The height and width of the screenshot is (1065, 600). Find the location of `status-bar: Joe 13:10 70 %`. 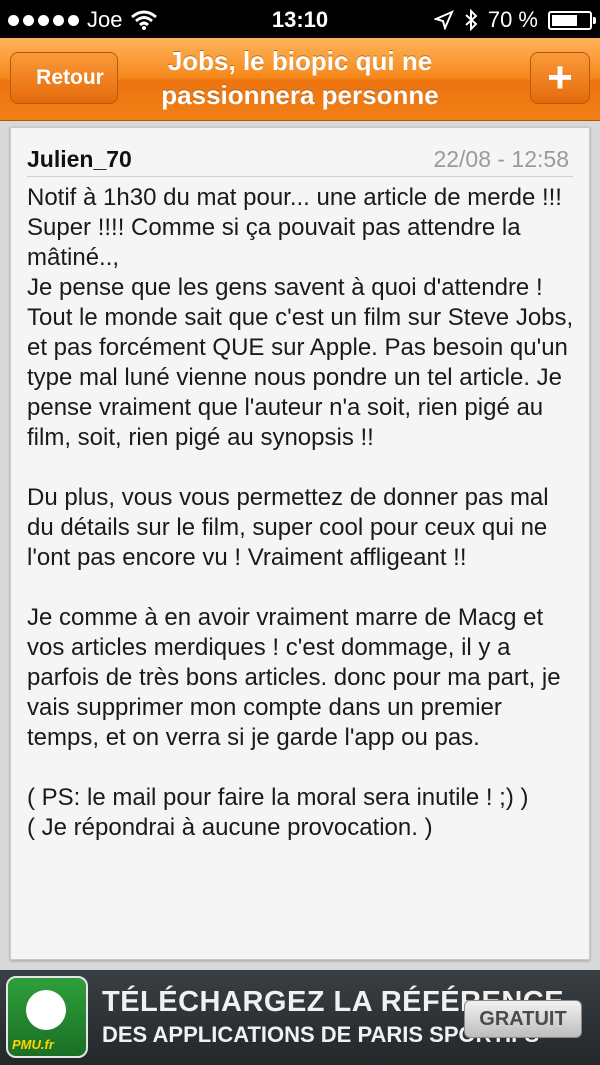

status-bar: Joe 13:10 70 % is located at coordinates (300, 19).